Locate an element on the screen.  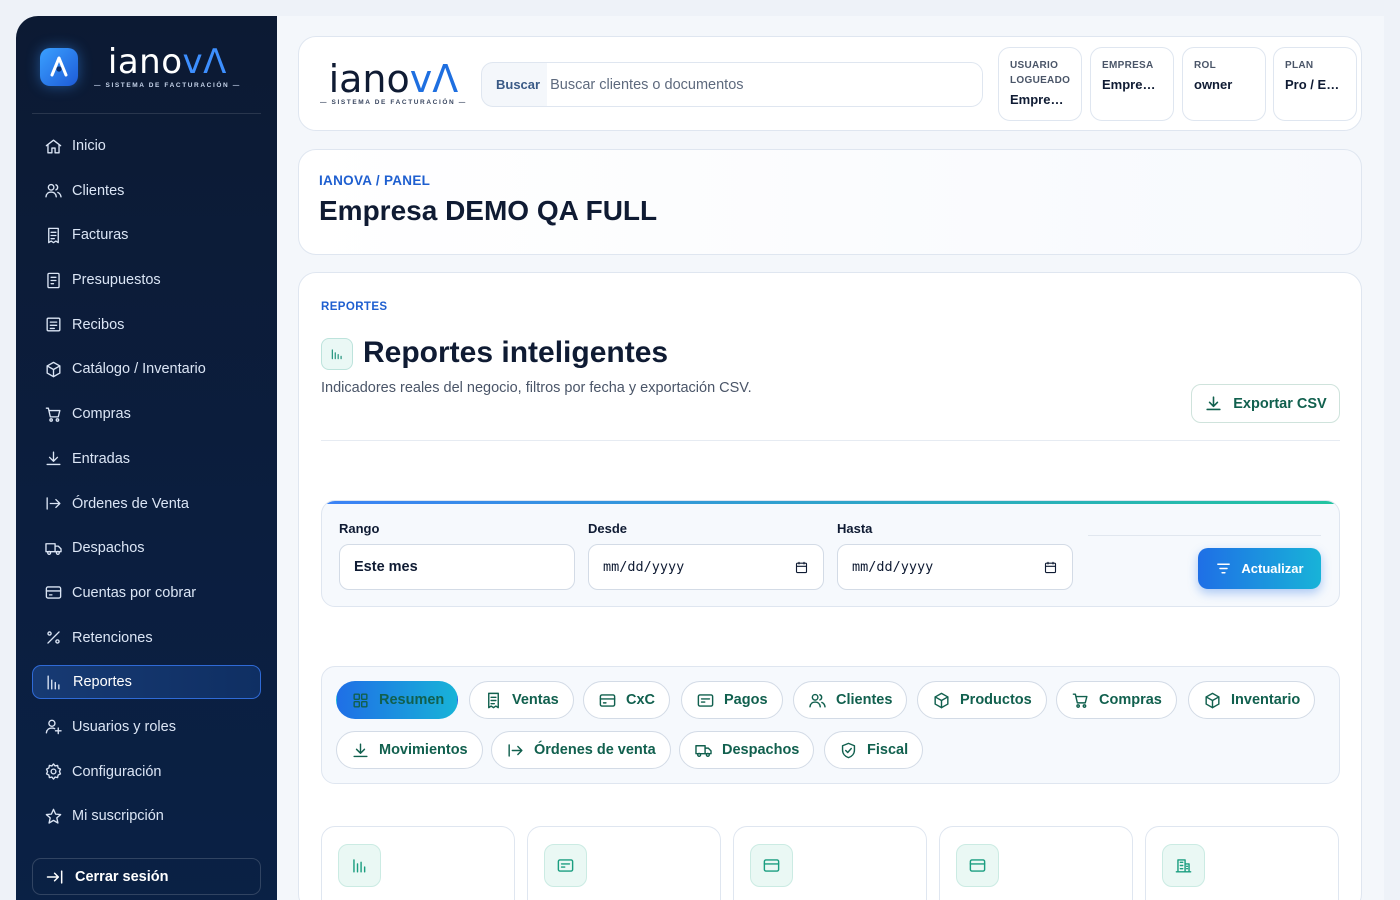
page-title: Empresa DEMO QA FULL is located at coordinates (488, 210).